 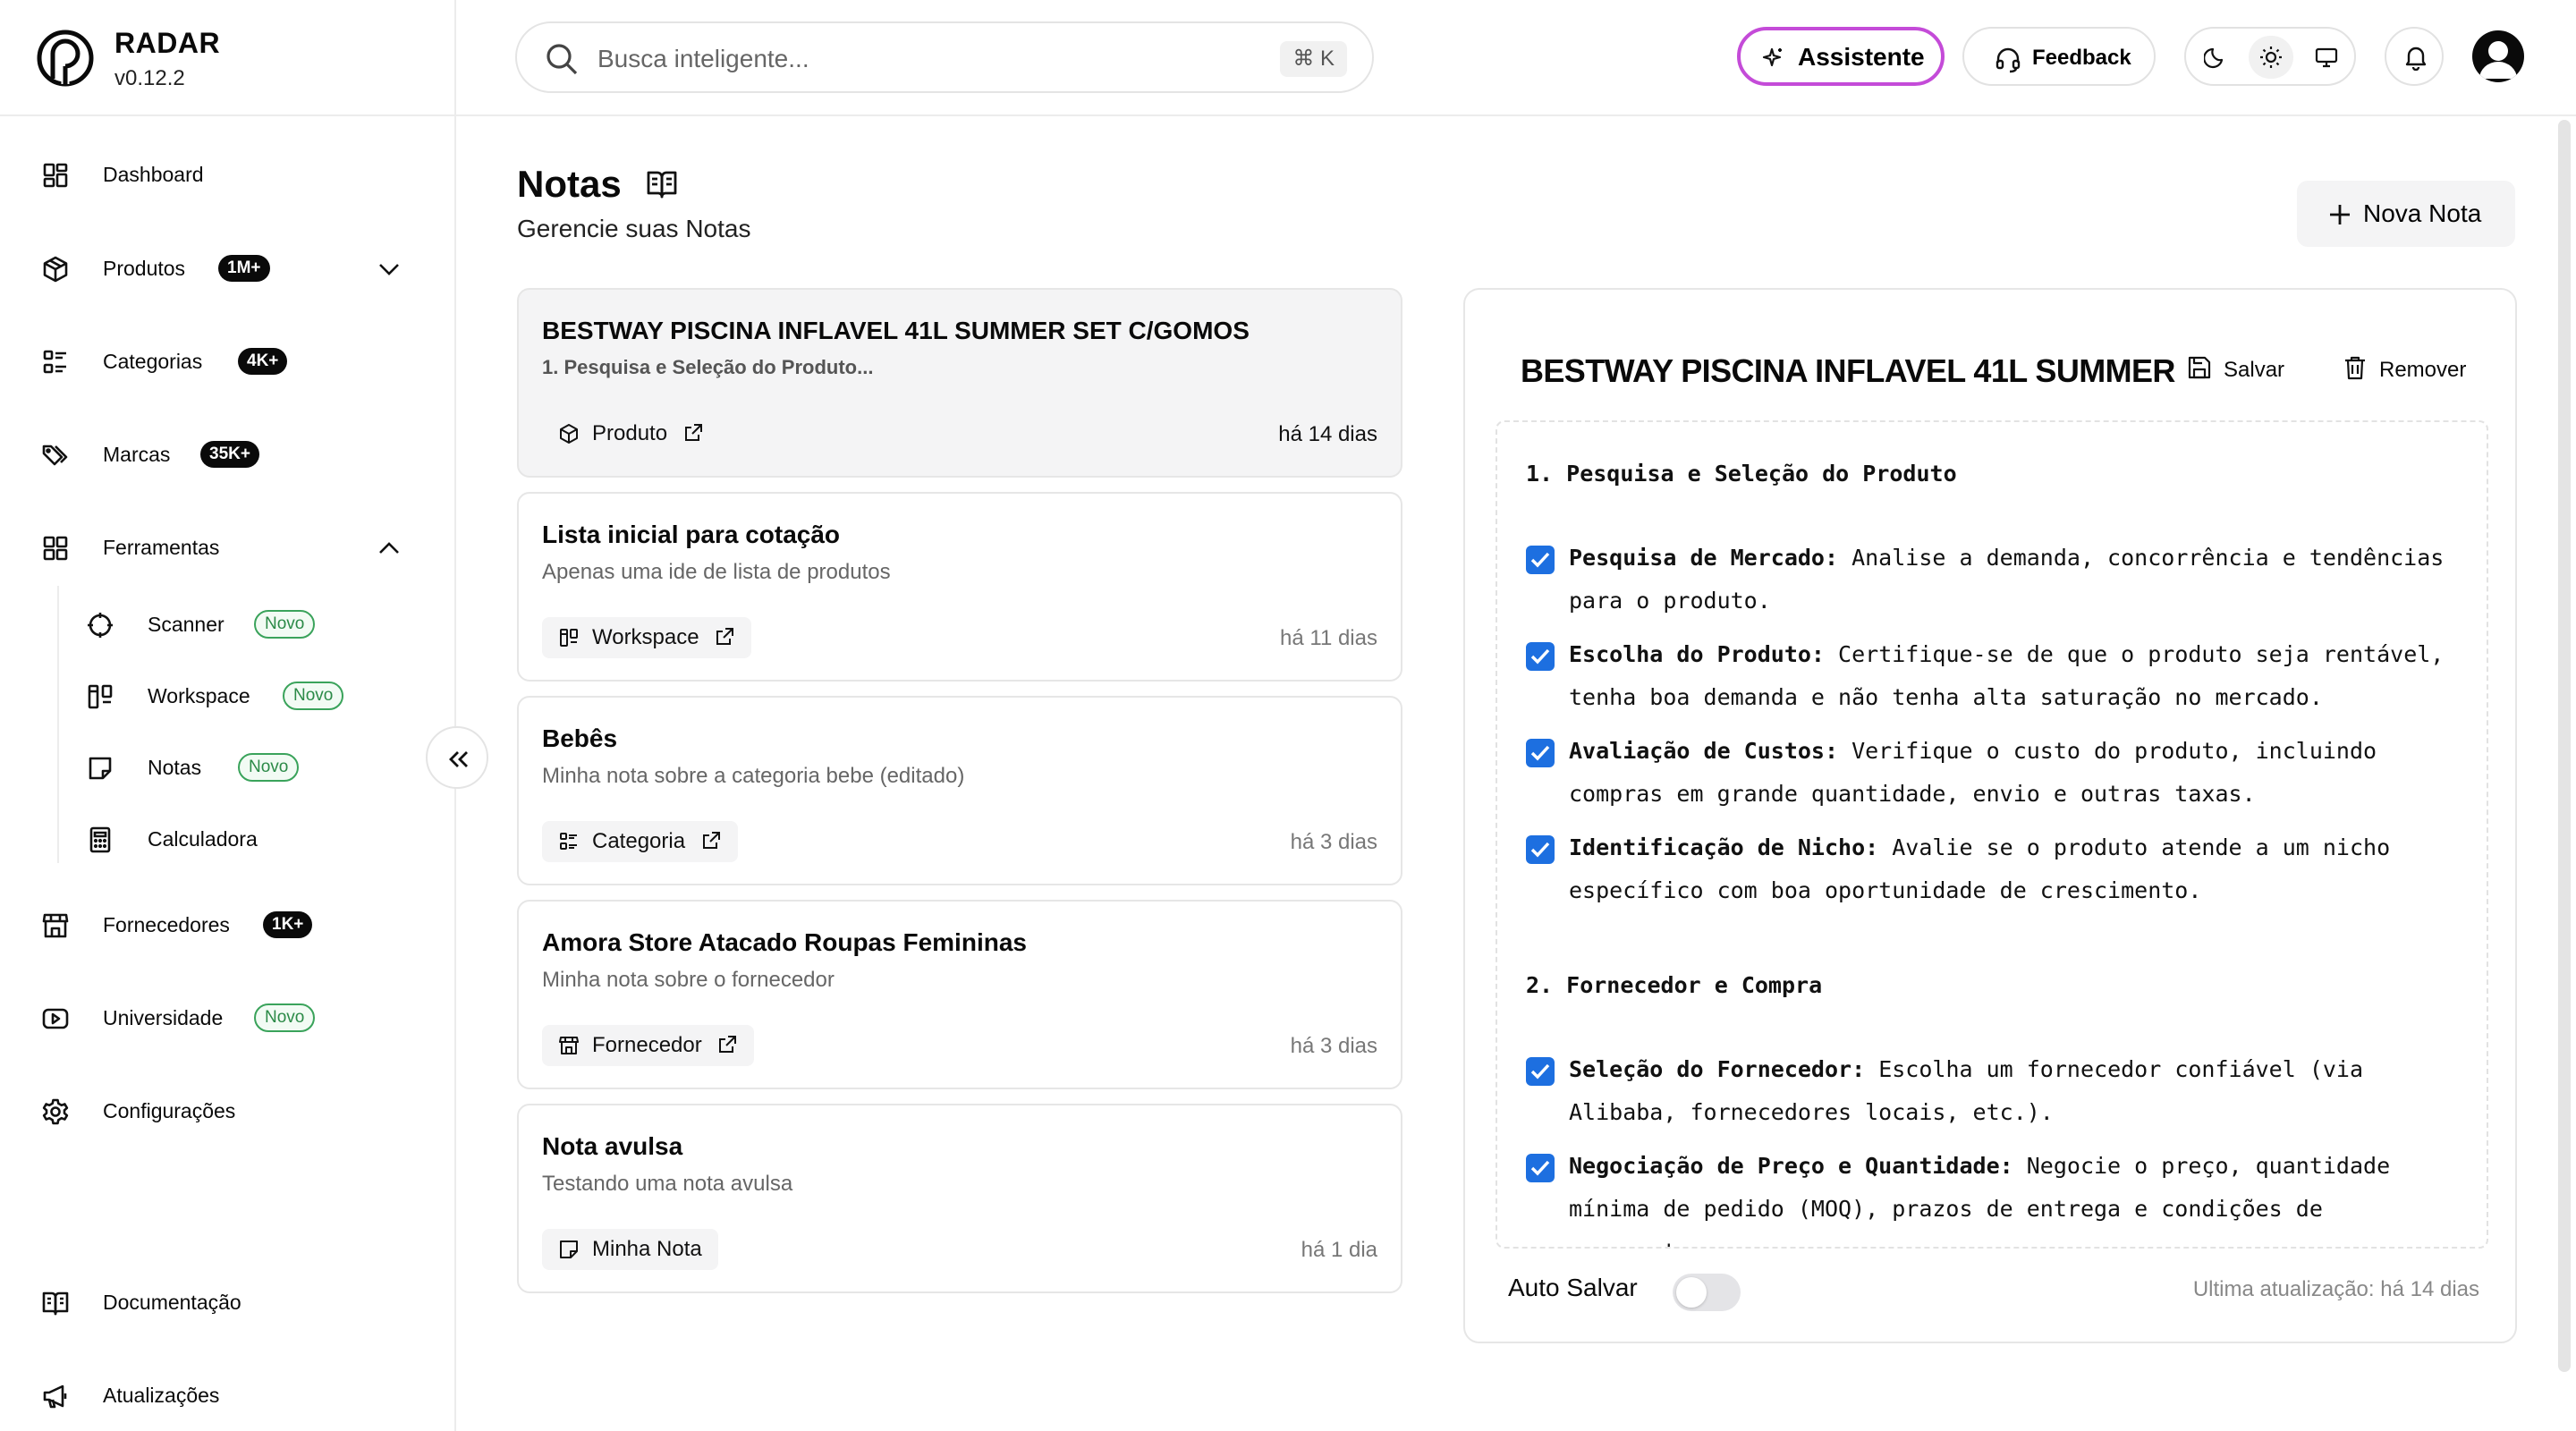 I want to click on sidebar-item-label: Marcas, so click(x=137, y=455).